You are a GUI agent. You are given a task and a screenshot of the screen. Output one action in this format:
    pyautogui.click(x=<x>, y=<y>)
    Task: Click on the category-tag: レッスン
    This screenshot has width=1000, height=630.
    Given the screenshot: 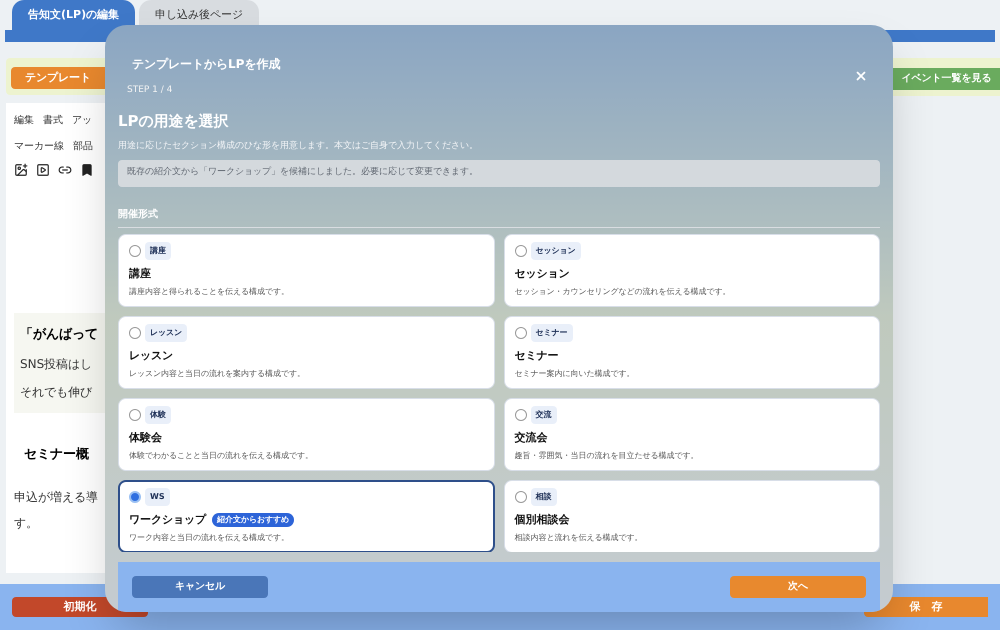 What is the action you would take?
    pyautogui.click(x=166, y=333)
    